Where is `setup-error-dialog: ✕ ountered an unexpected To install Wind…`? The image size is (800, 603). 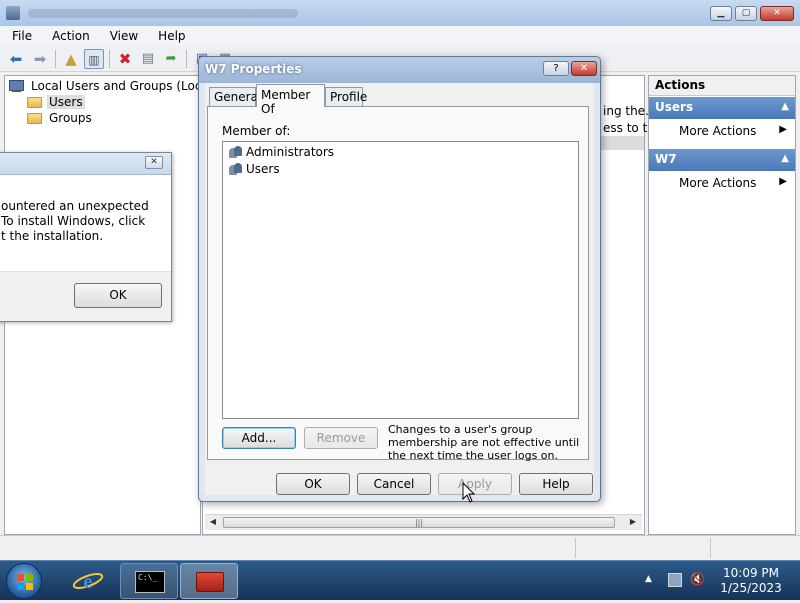
setup-error-dialog: ✕ ountered an unexpected To install Wind… is located at coordinates (86, 237).